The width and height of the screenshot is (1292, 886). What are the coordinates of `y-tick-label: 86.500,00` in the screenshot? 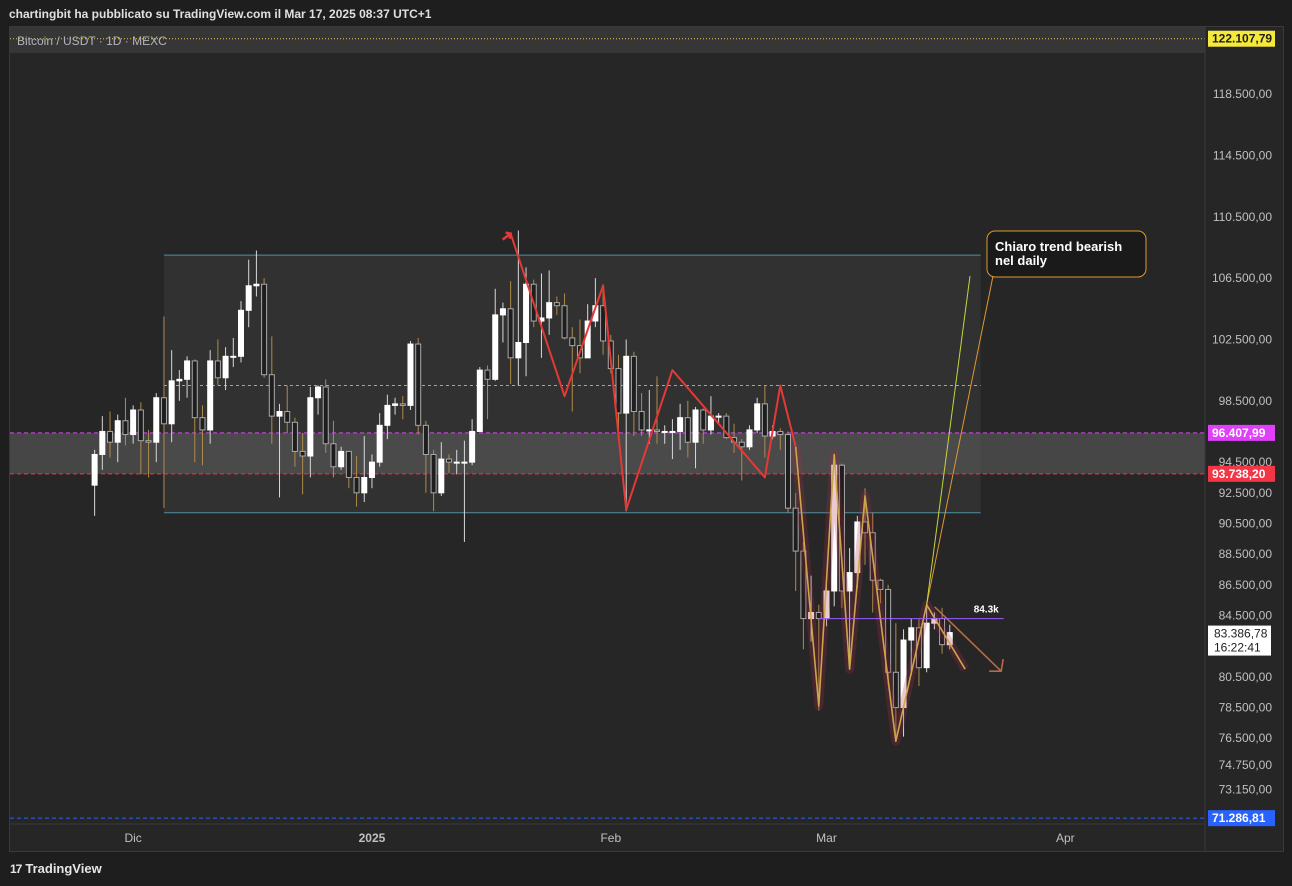 It's located at (1246, 585).